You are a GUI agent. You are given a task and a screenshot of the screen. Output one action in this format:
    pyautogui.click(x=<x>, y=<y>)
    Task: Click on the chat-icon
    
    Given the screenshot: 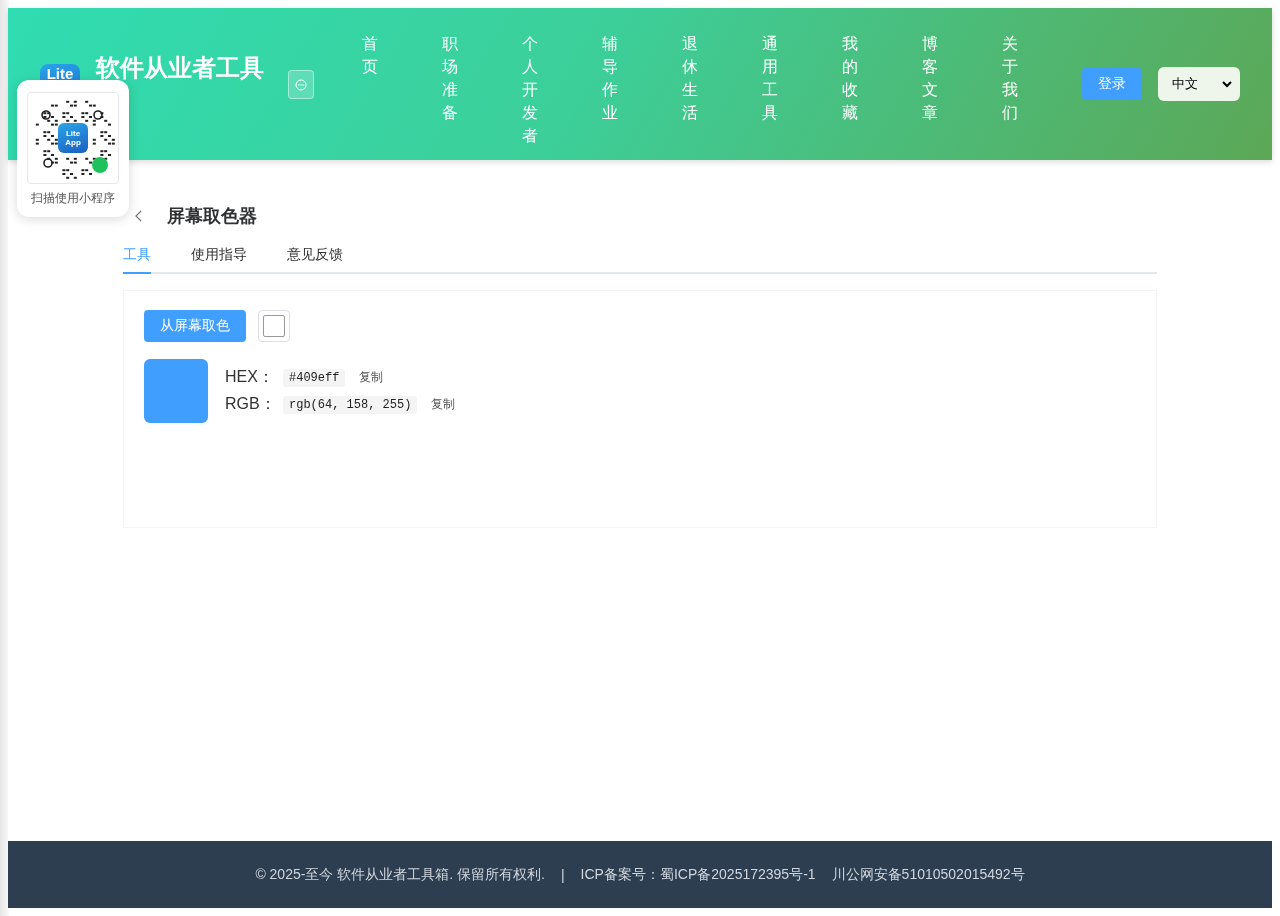 What is the action you would take?
    pyautogui.click(x=301, y=84)
    